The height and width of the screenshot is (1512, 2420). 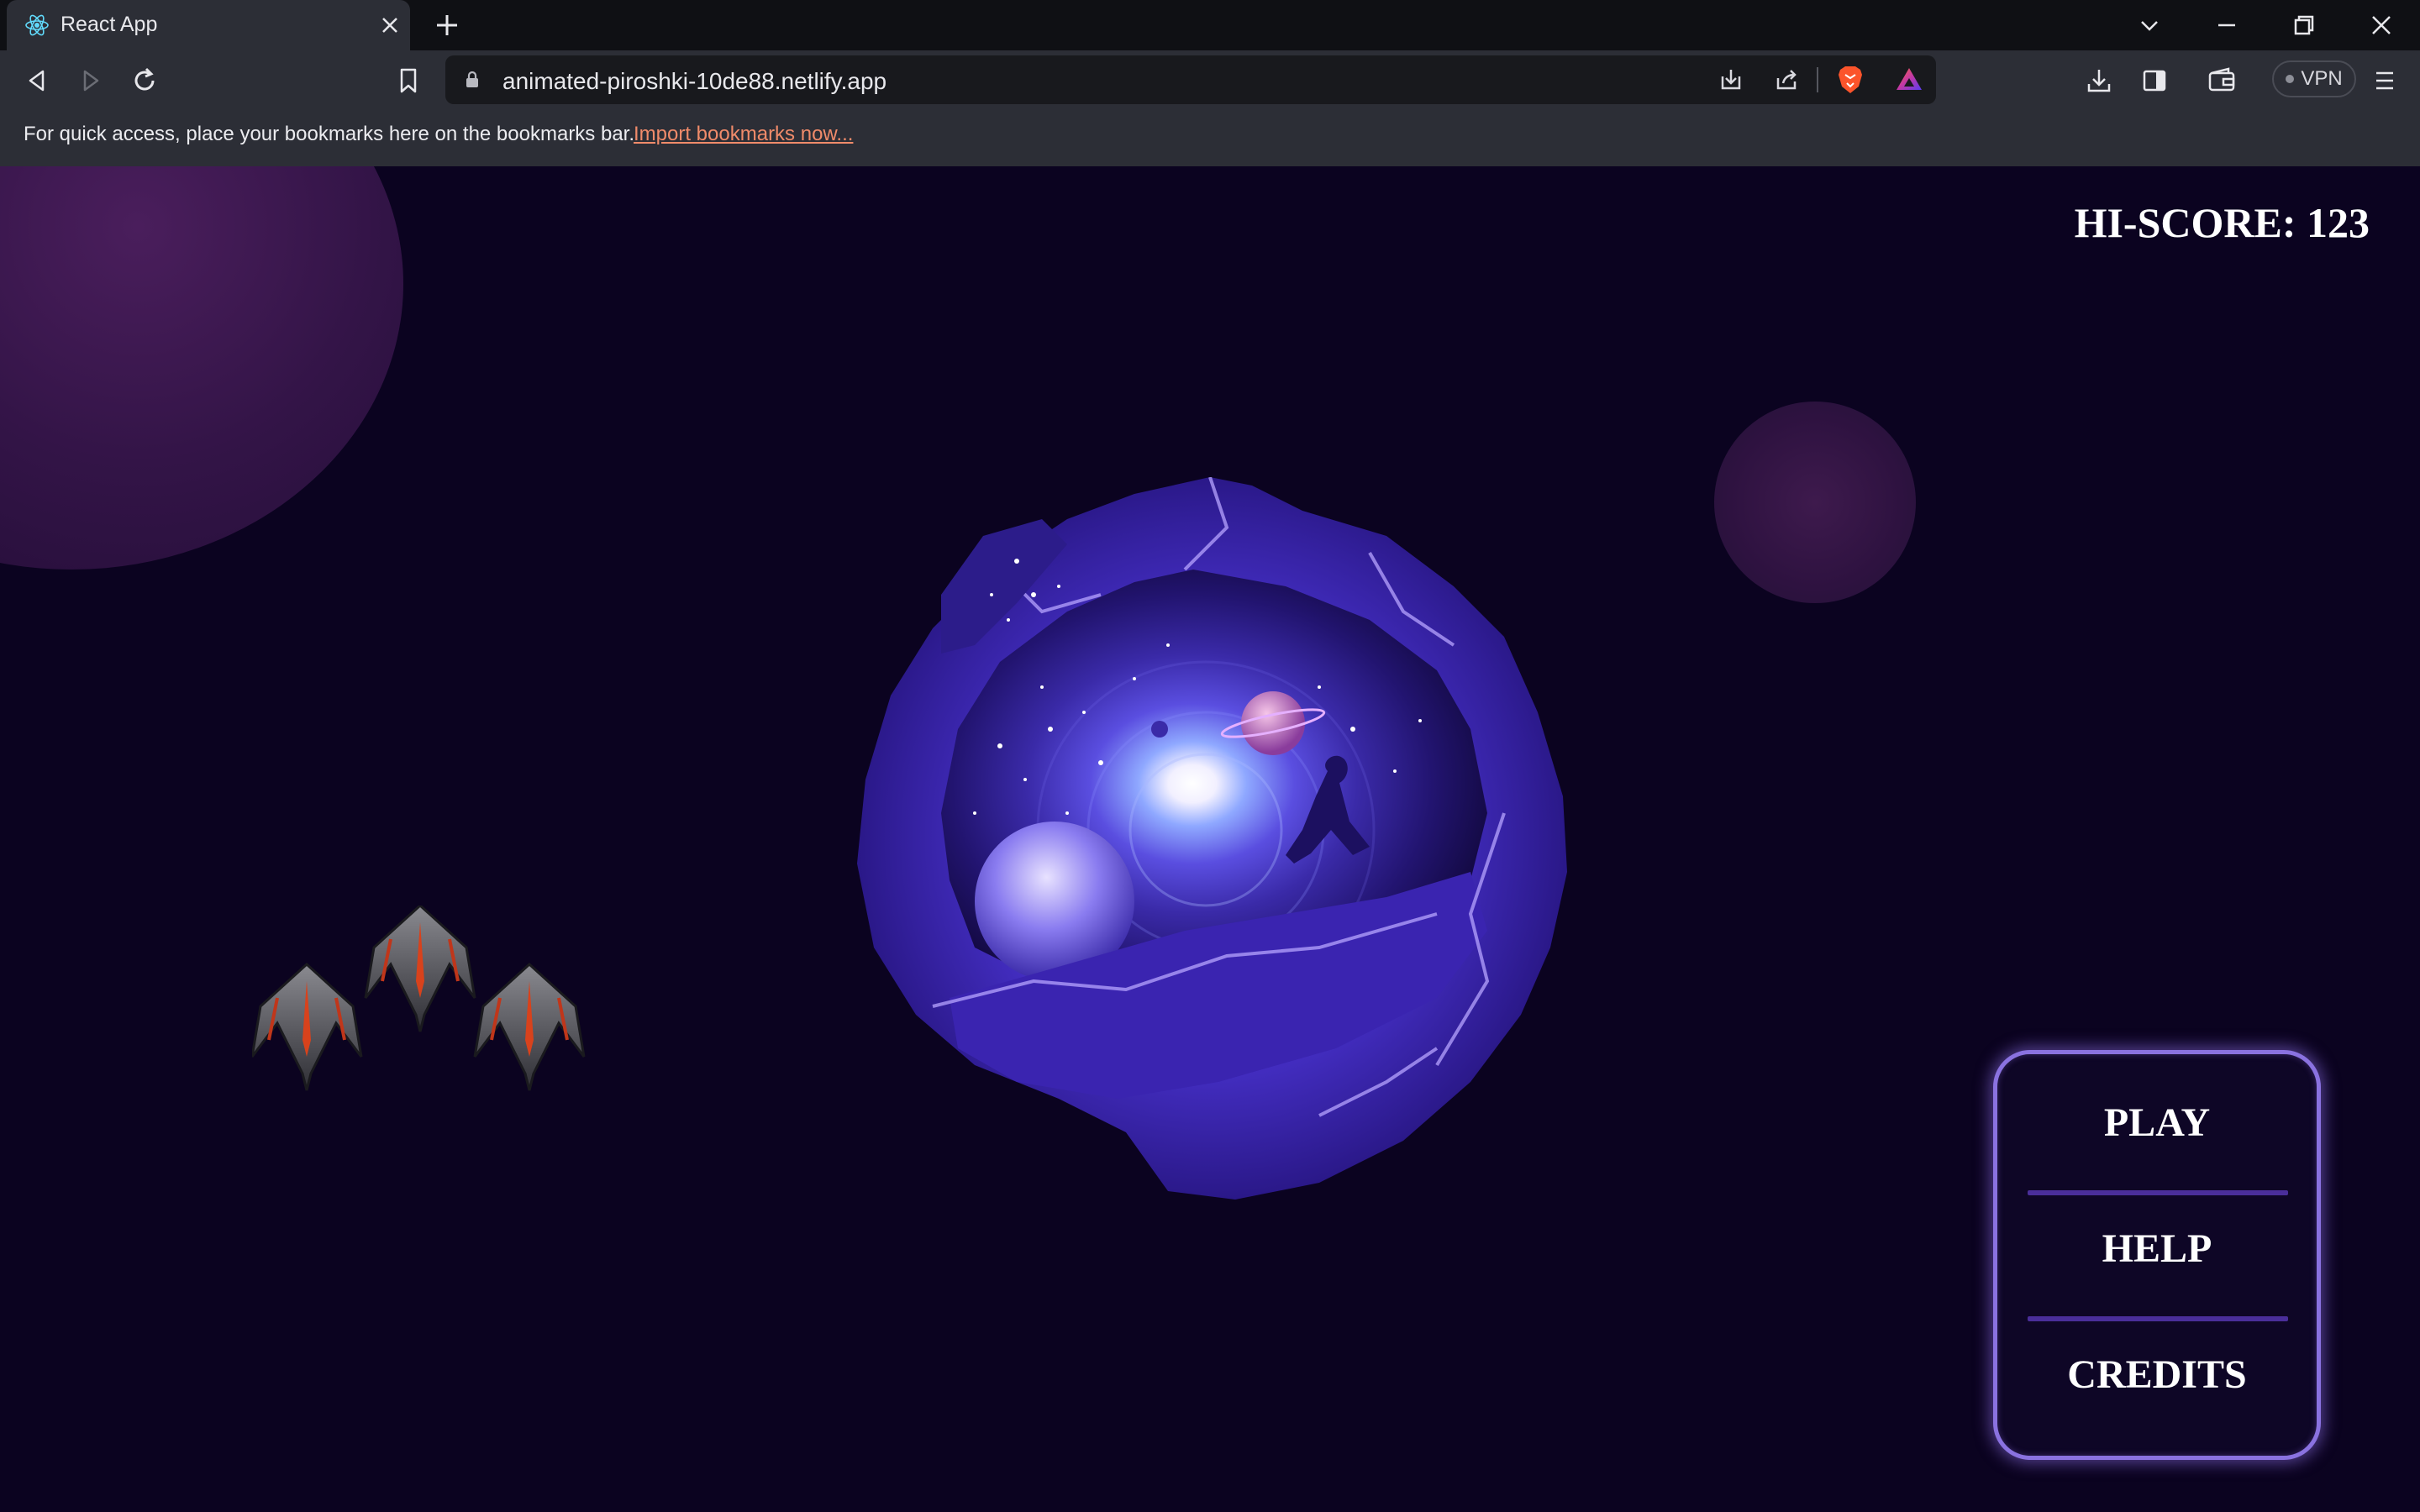 What do you see at coordinates (447, 25) in the screenshot?
I see `plus-icon` at bounding box center [447, 25].